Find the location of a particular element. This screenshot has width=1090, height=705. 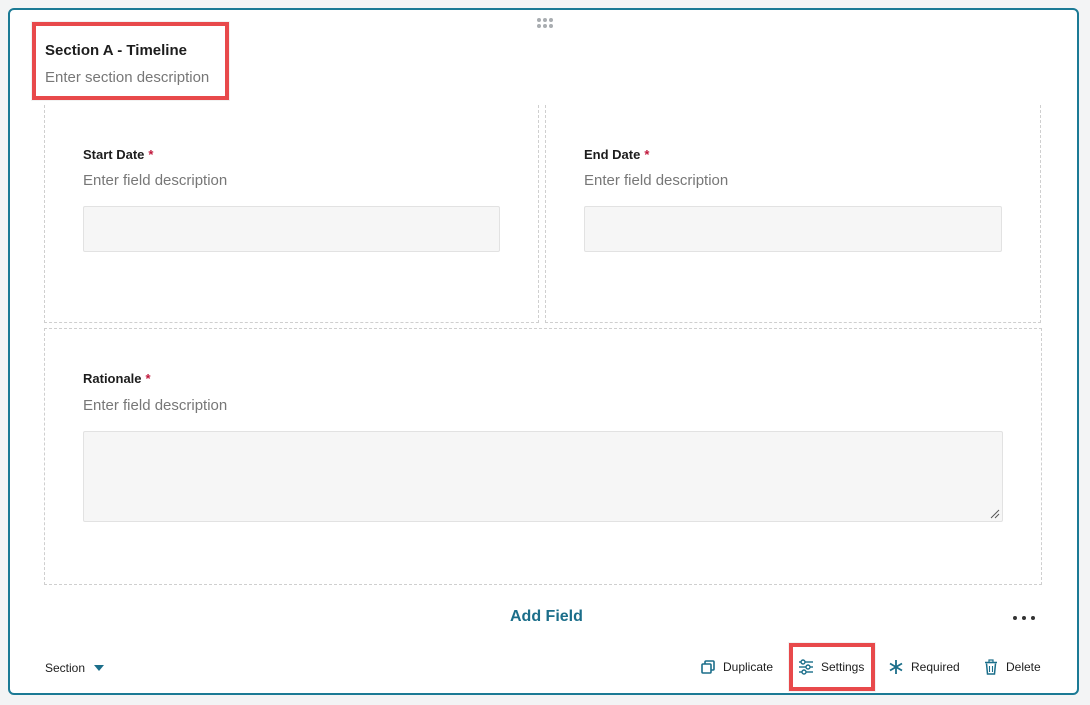

section-type-dropdown: Section is located at coordinates (75, 668).